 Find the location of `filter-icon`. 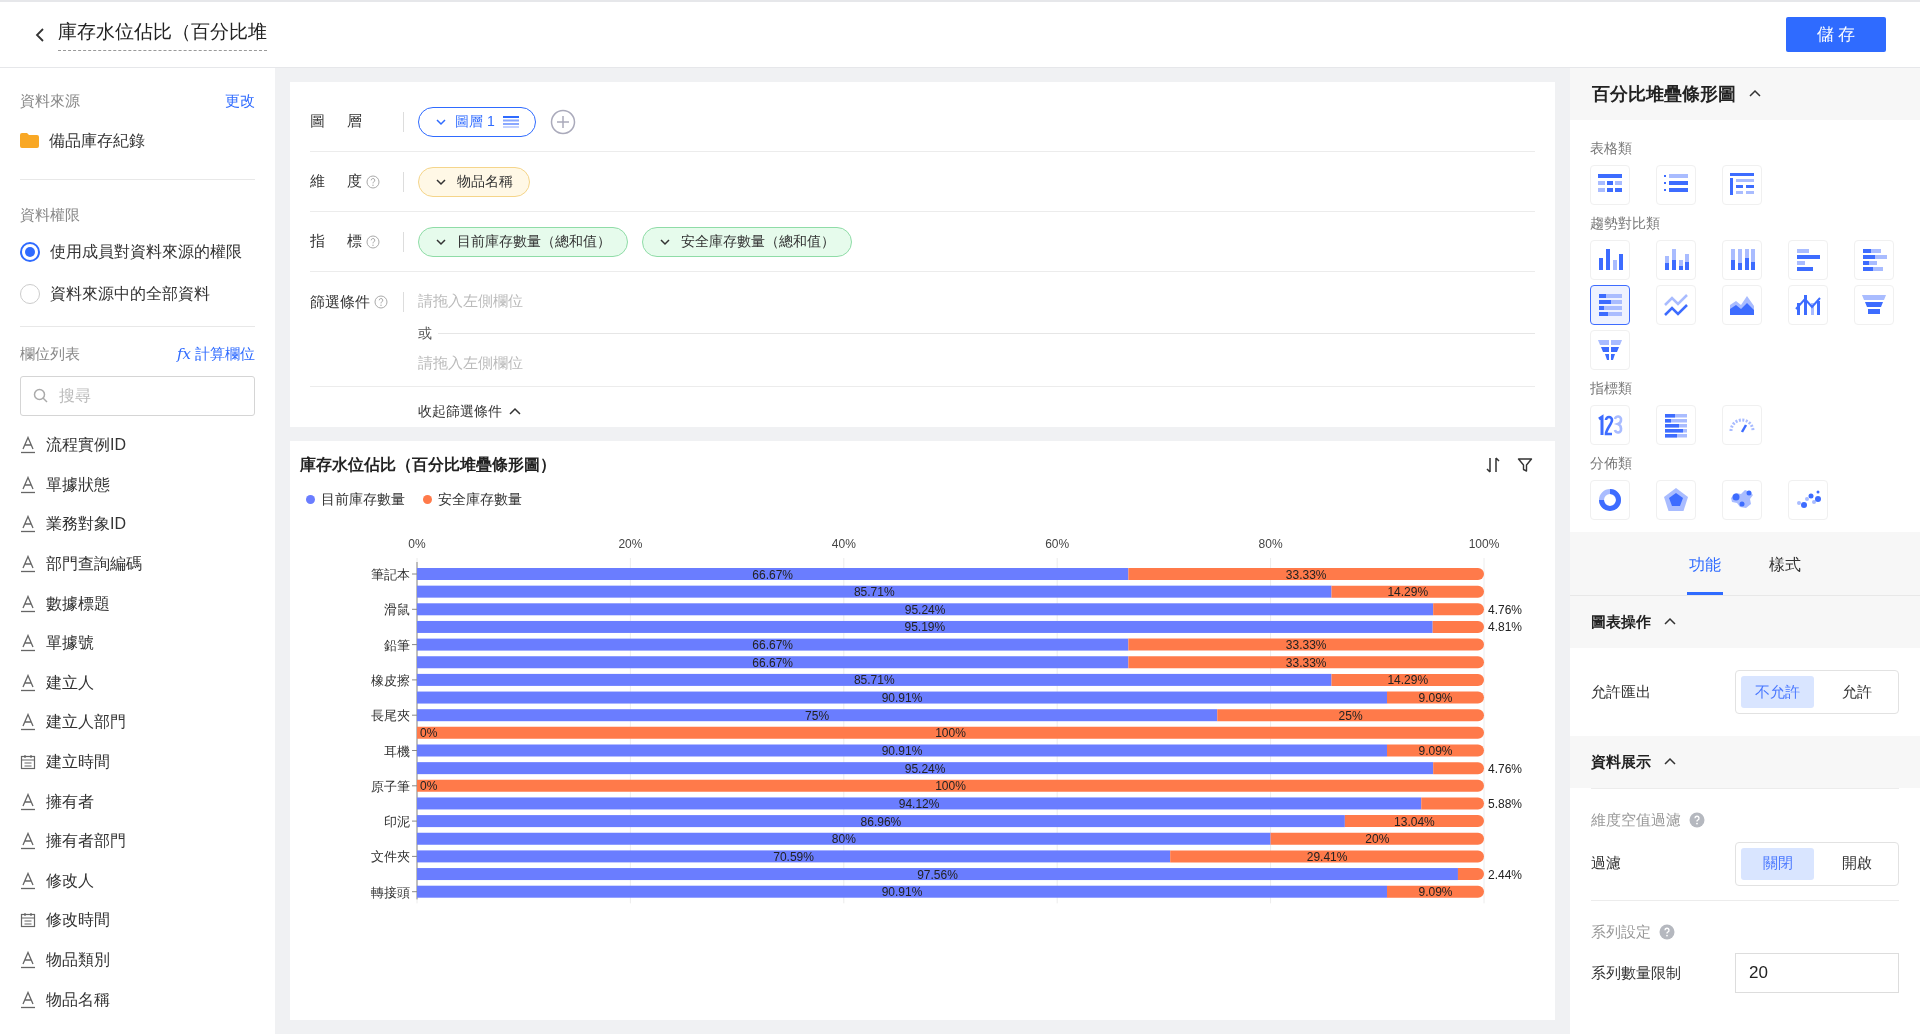

filter-icon is located at coordinates (1525, 465).